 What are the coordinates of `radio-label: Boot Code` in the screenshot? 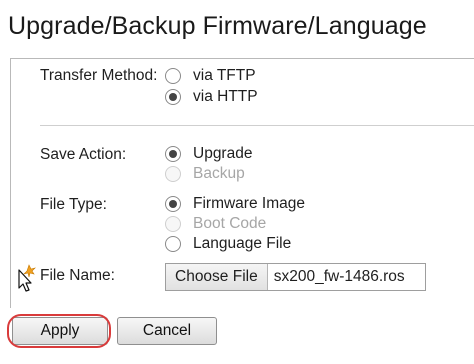 It's located at (230, 223).